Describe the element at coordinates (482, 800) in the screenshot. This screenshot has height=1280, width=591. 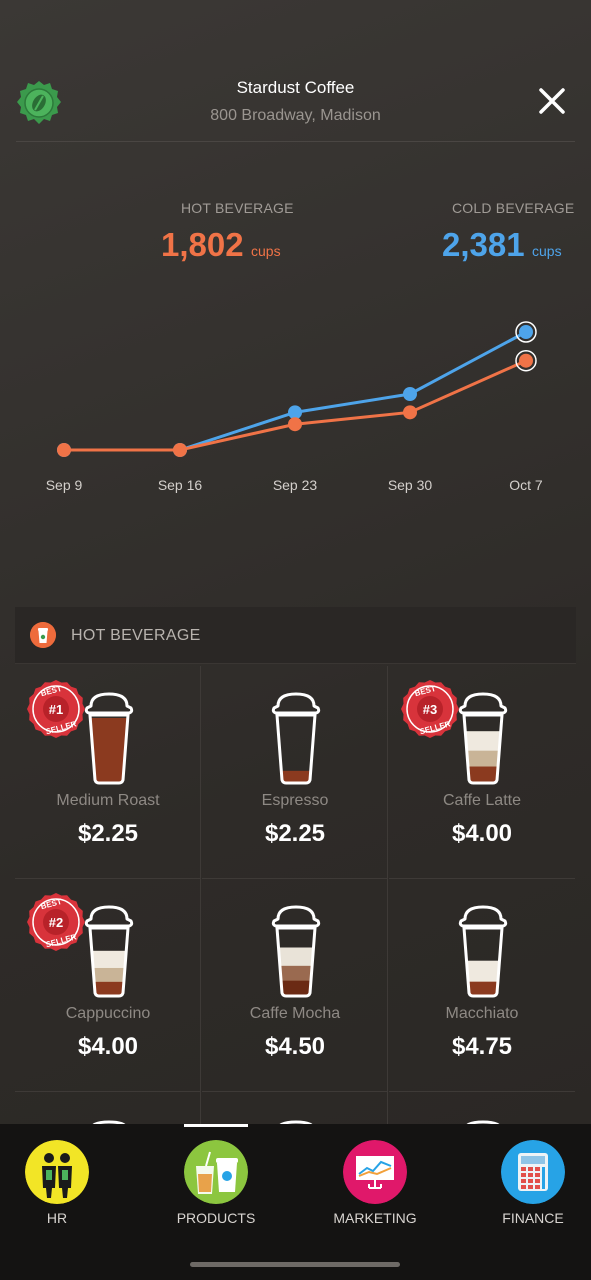
I see `product-name: Caffe Latte` at that location.